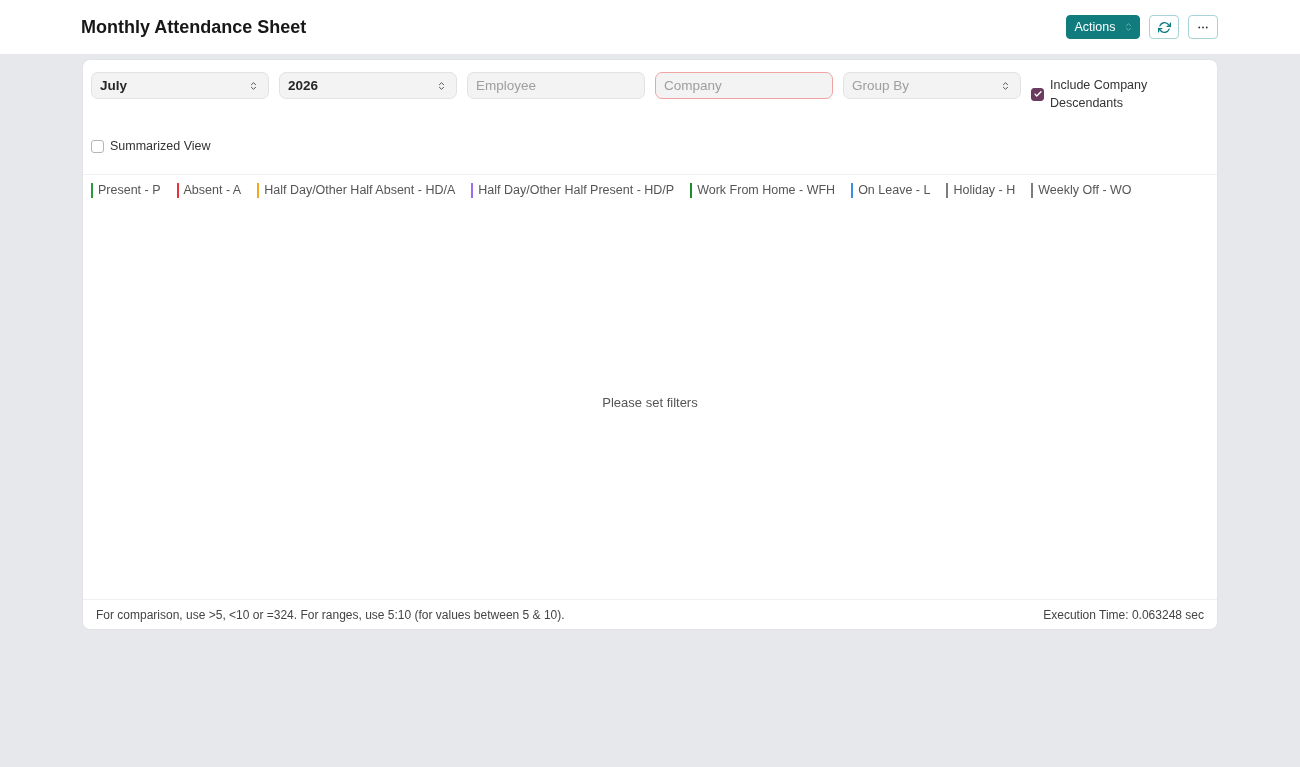  Describe the element at coordinates (984, 190) in the screenshot. I see `legend-label: Holiday - H` at that location.